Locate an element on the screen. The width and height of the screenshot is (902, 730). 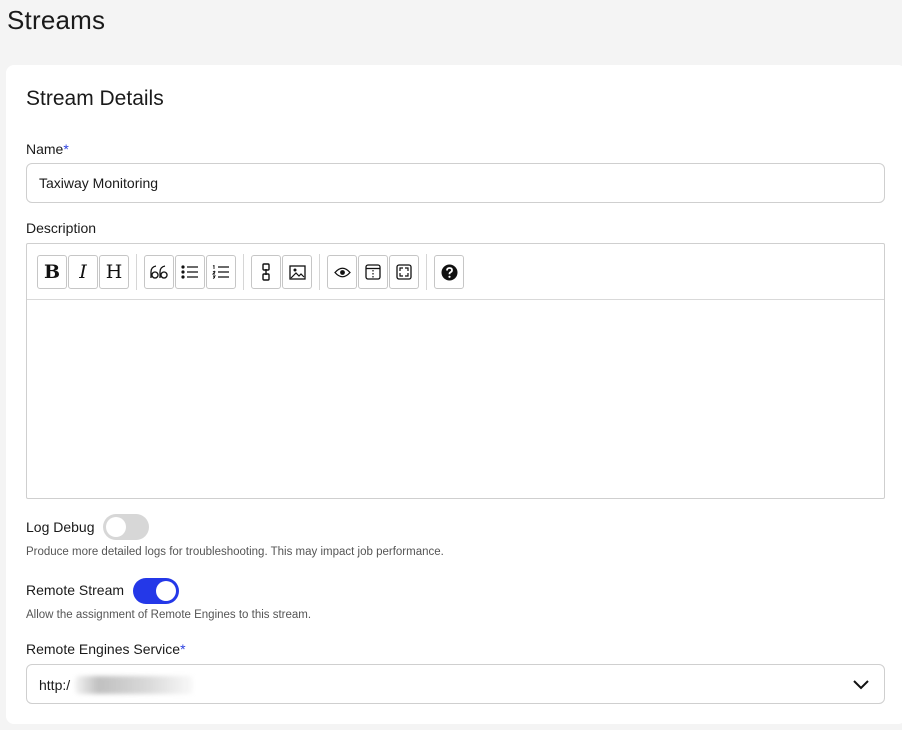
help-icon is located at coordinates (449, 272).